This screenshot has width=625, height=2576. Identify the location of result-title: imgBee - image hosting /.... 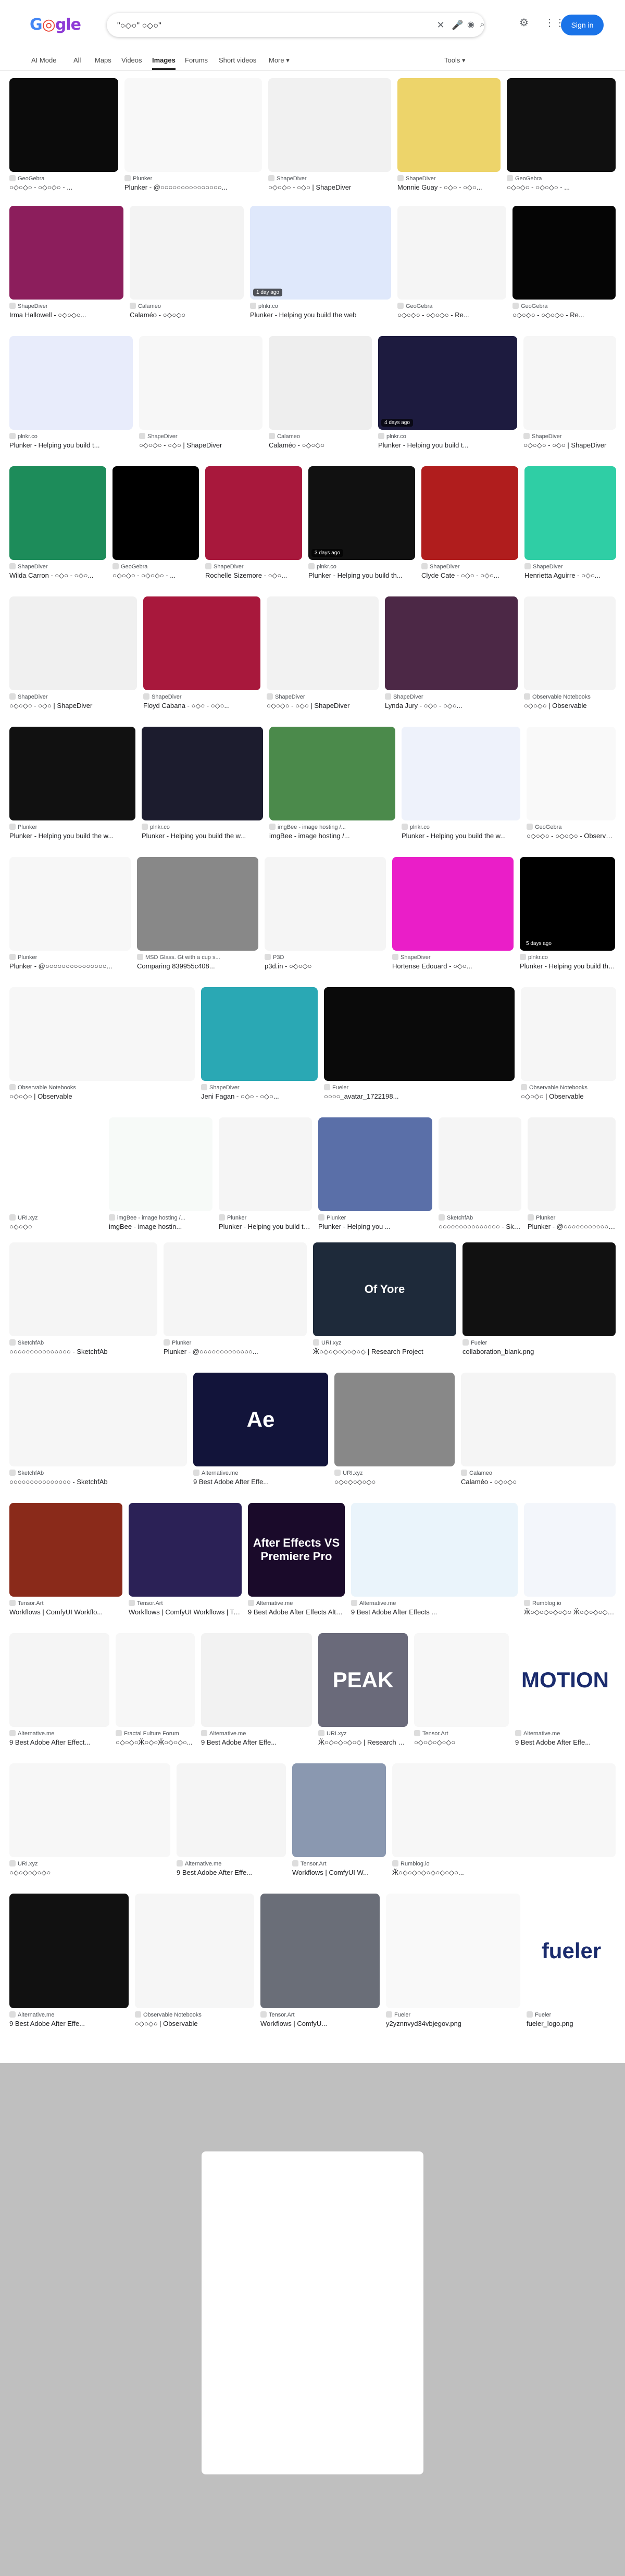
(332, 836).